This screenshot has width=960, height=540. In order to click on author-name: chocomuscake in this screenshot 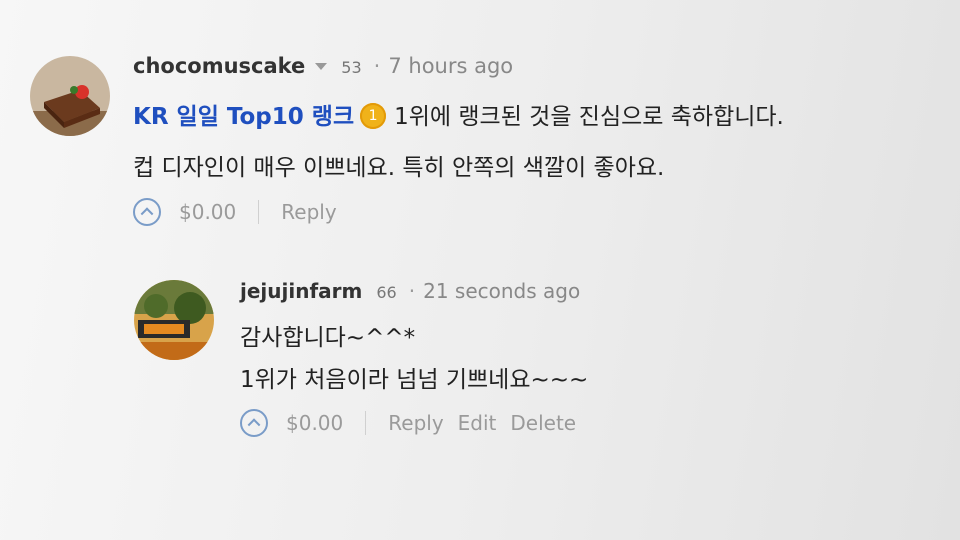, I will do `click(219, 66)`.